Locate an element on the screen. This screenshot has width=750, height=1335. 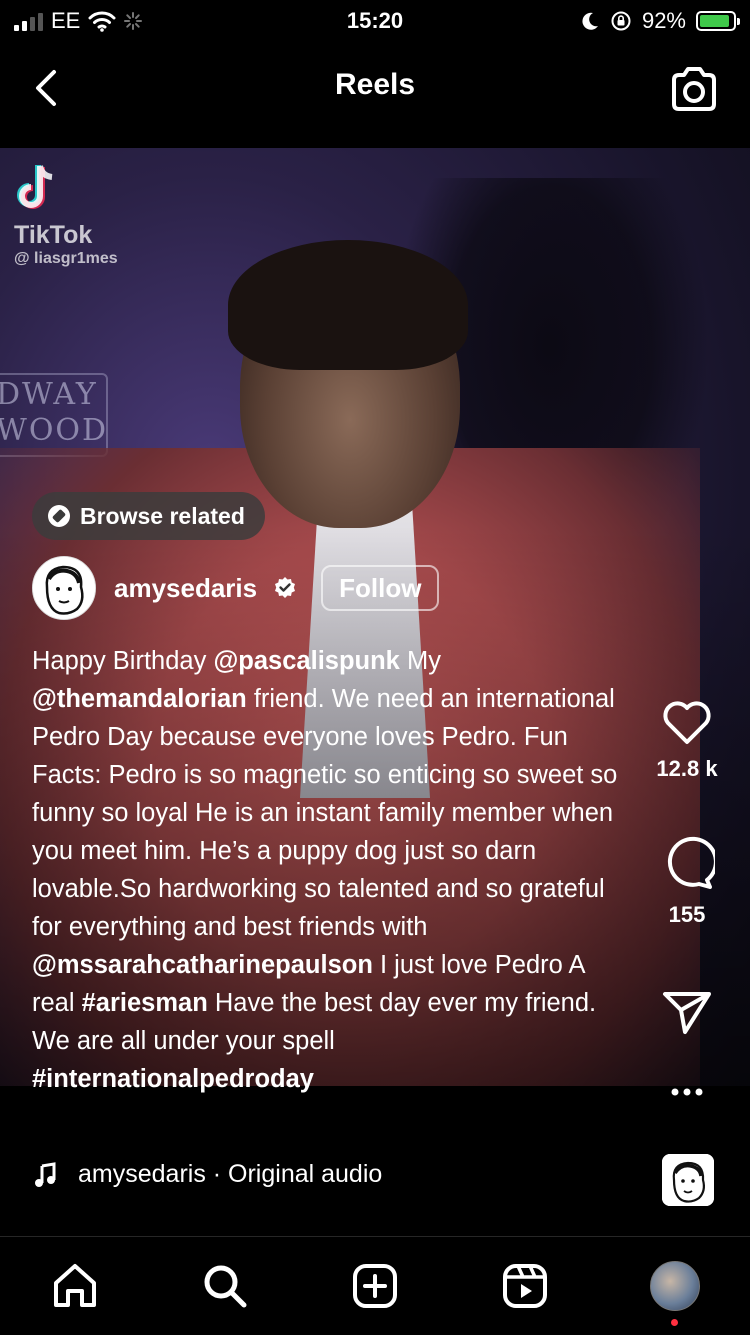
like-action: 12.8 k is located at coordinates (687, 740).